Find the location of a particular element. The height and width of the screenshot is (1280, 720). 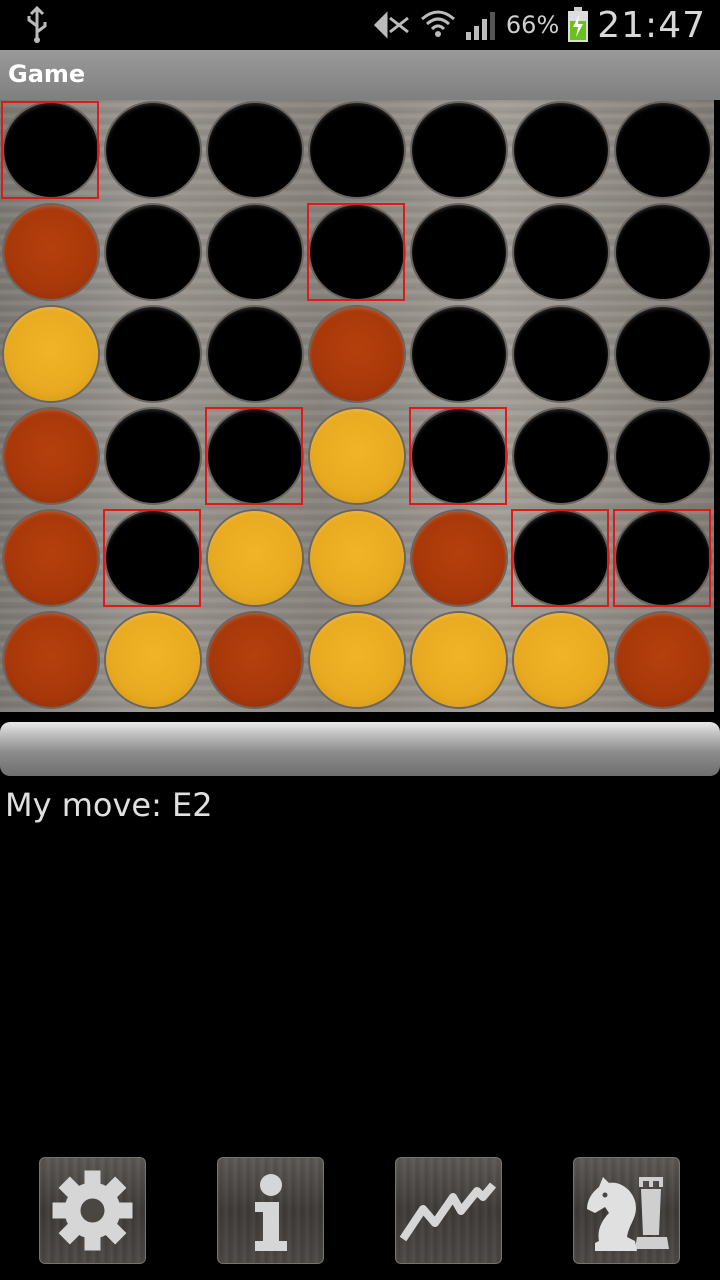

wifi-icon is located at coordinates (437, 23).